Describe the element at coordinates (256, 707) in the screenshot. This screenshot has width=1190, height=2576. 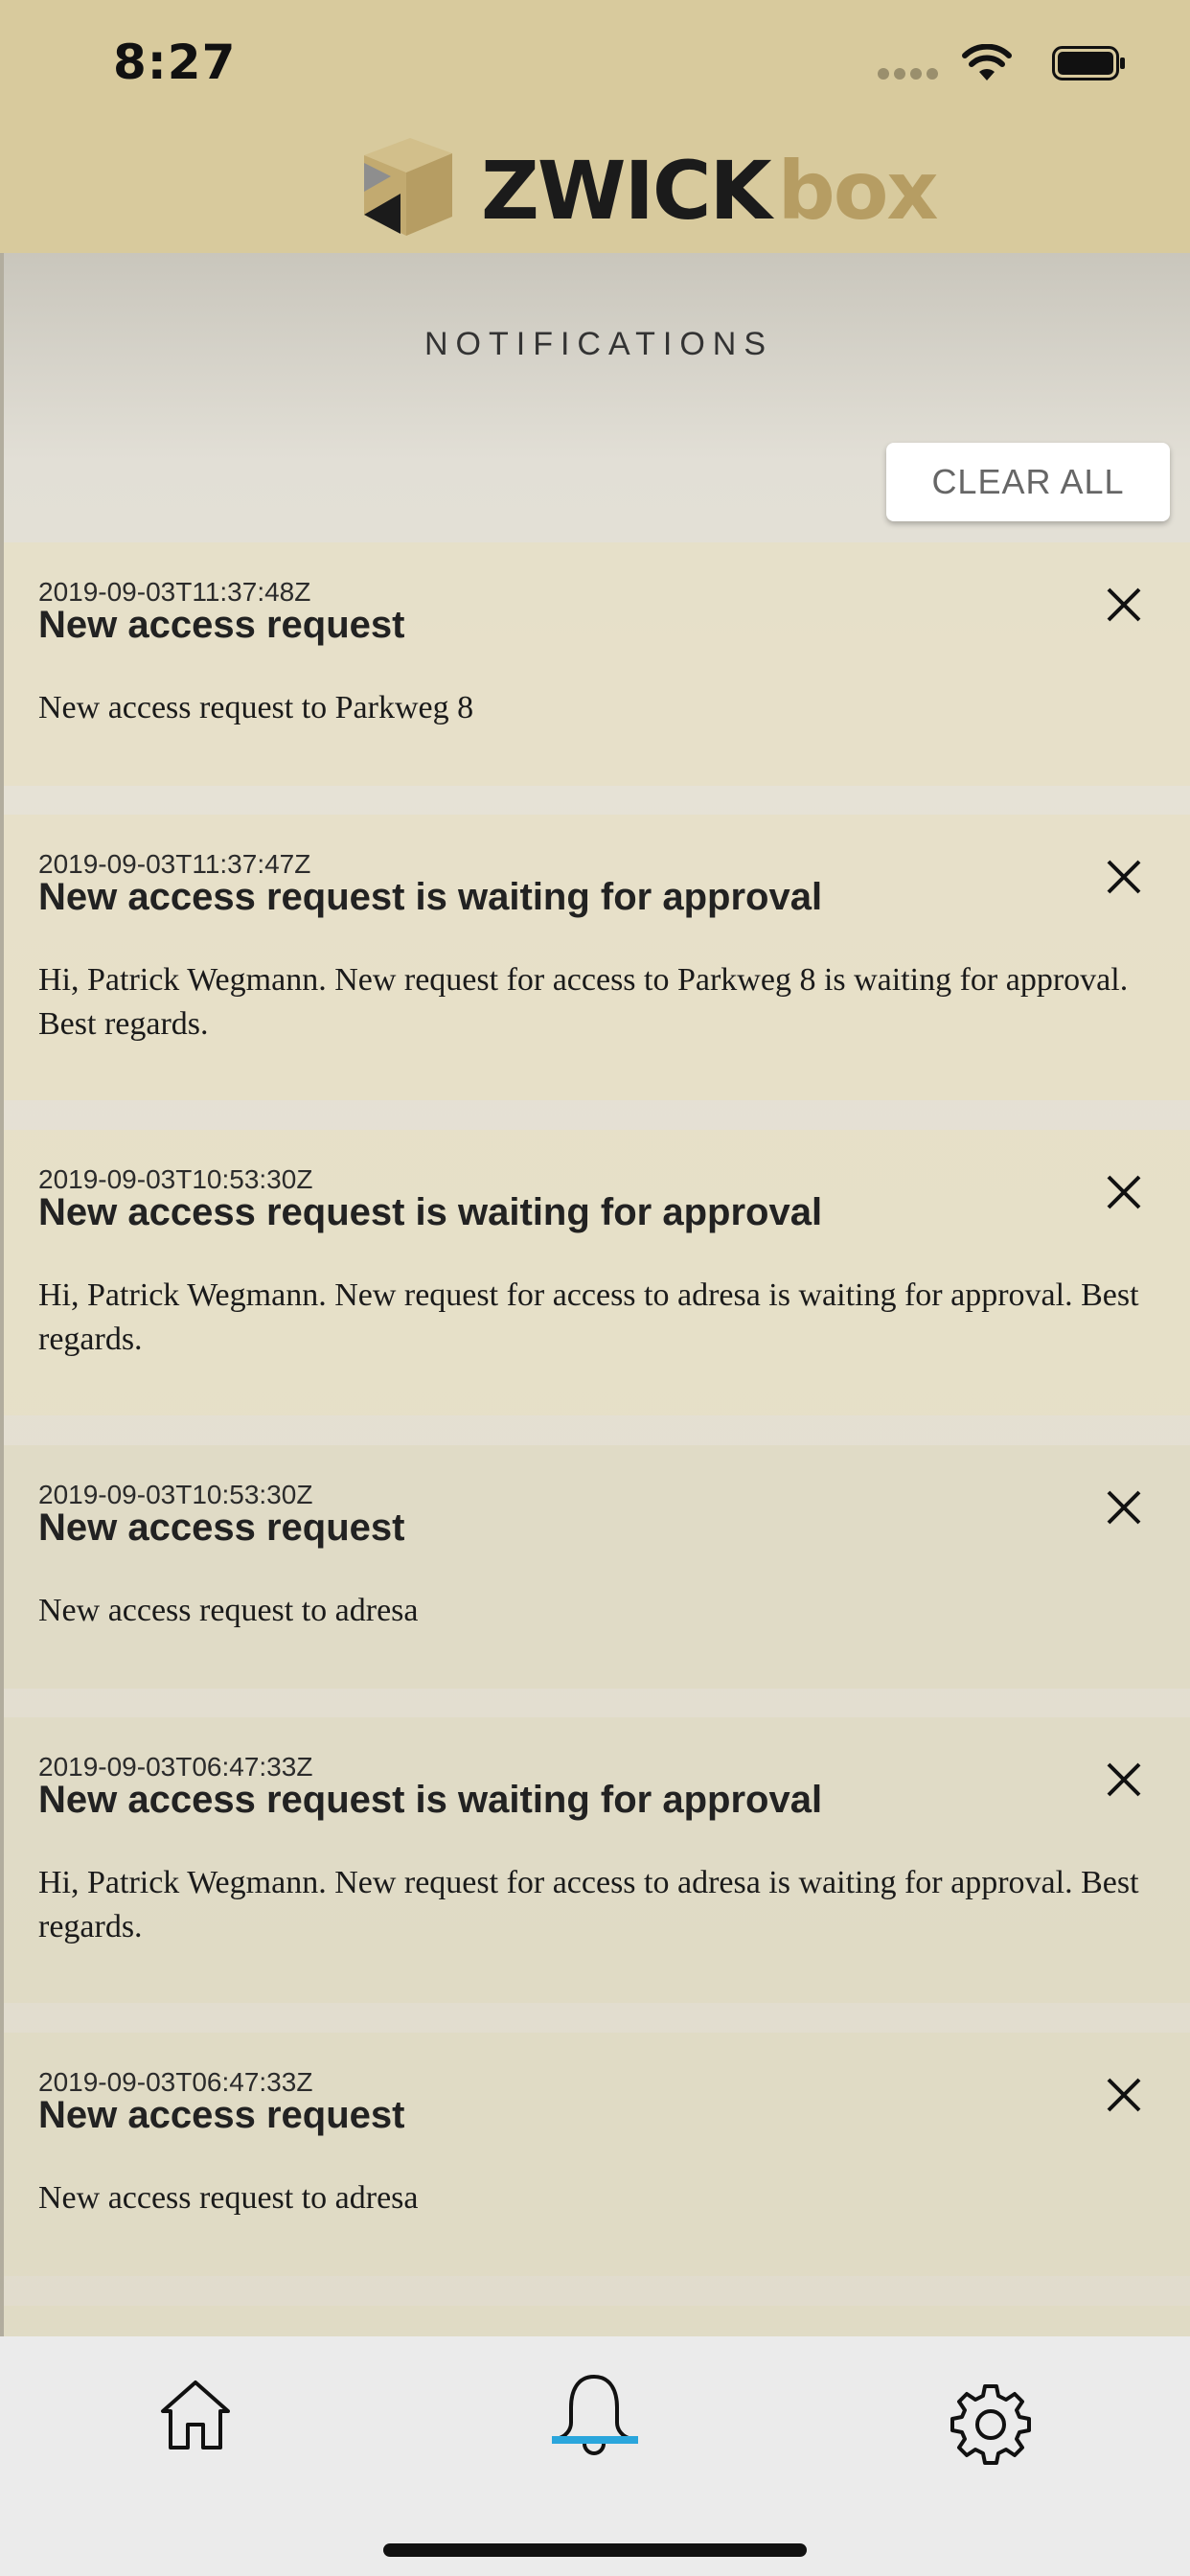
I see `notification-body: New access request to Parkweg 8` at that location.